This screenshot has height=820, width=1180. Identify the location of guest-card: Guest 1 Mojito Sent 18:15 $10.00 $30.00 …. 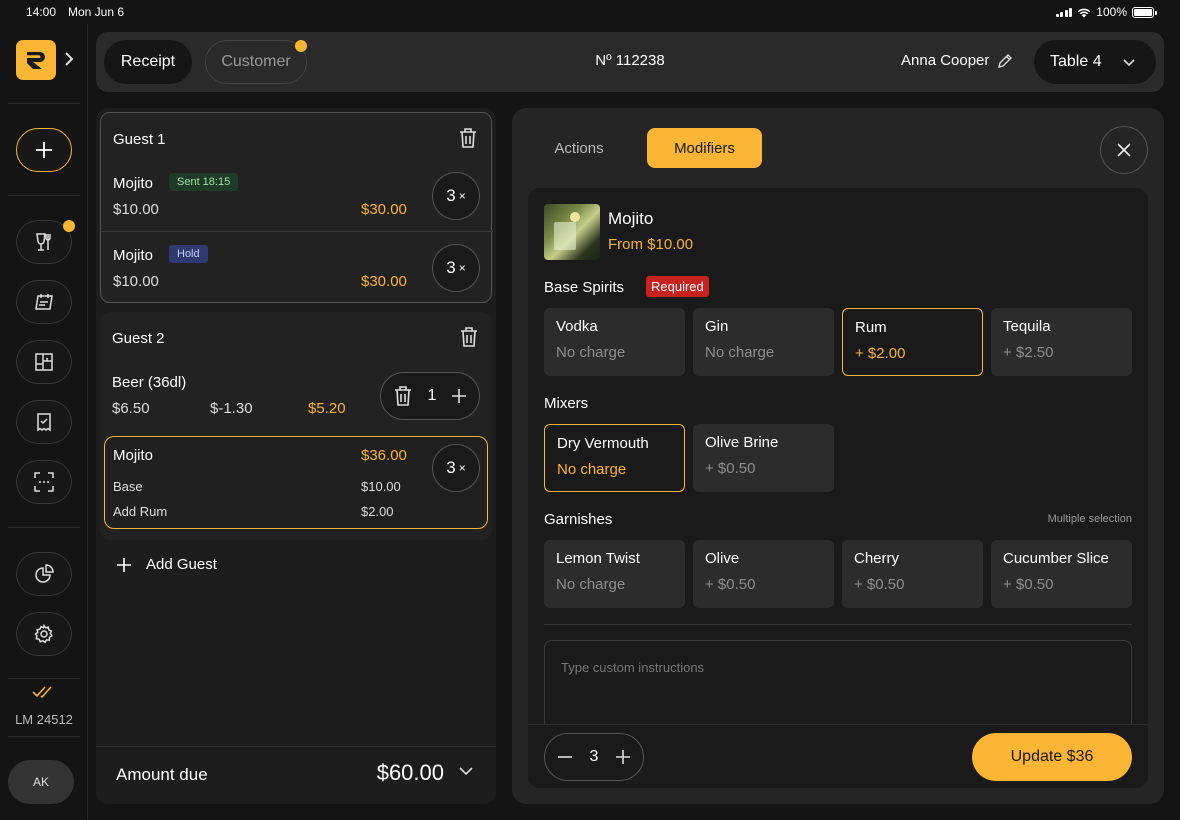
(296, 207).